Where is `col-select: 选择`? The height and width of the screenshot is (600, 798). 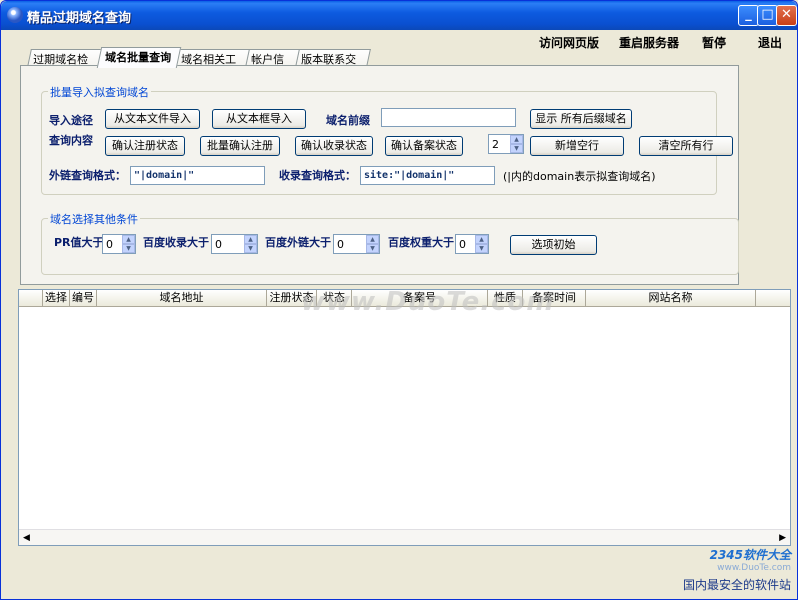
col-select: 选择 is located at coordinates (56, 298).